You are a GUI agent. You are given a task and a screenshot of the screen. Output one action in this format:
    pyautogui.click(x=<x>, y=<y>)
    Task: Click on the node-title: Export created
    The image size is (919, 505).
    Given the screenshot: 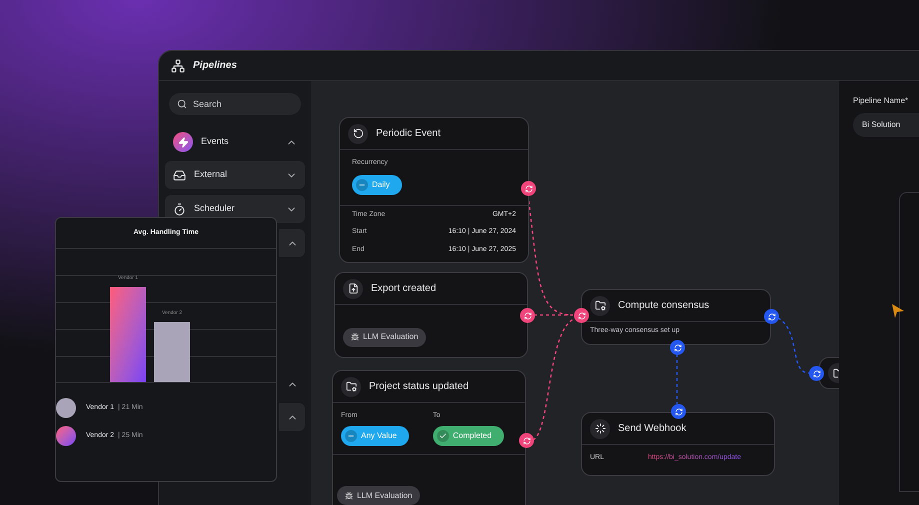 What is the action you would take?
    pyautogui.click(x=403, y=289)
    